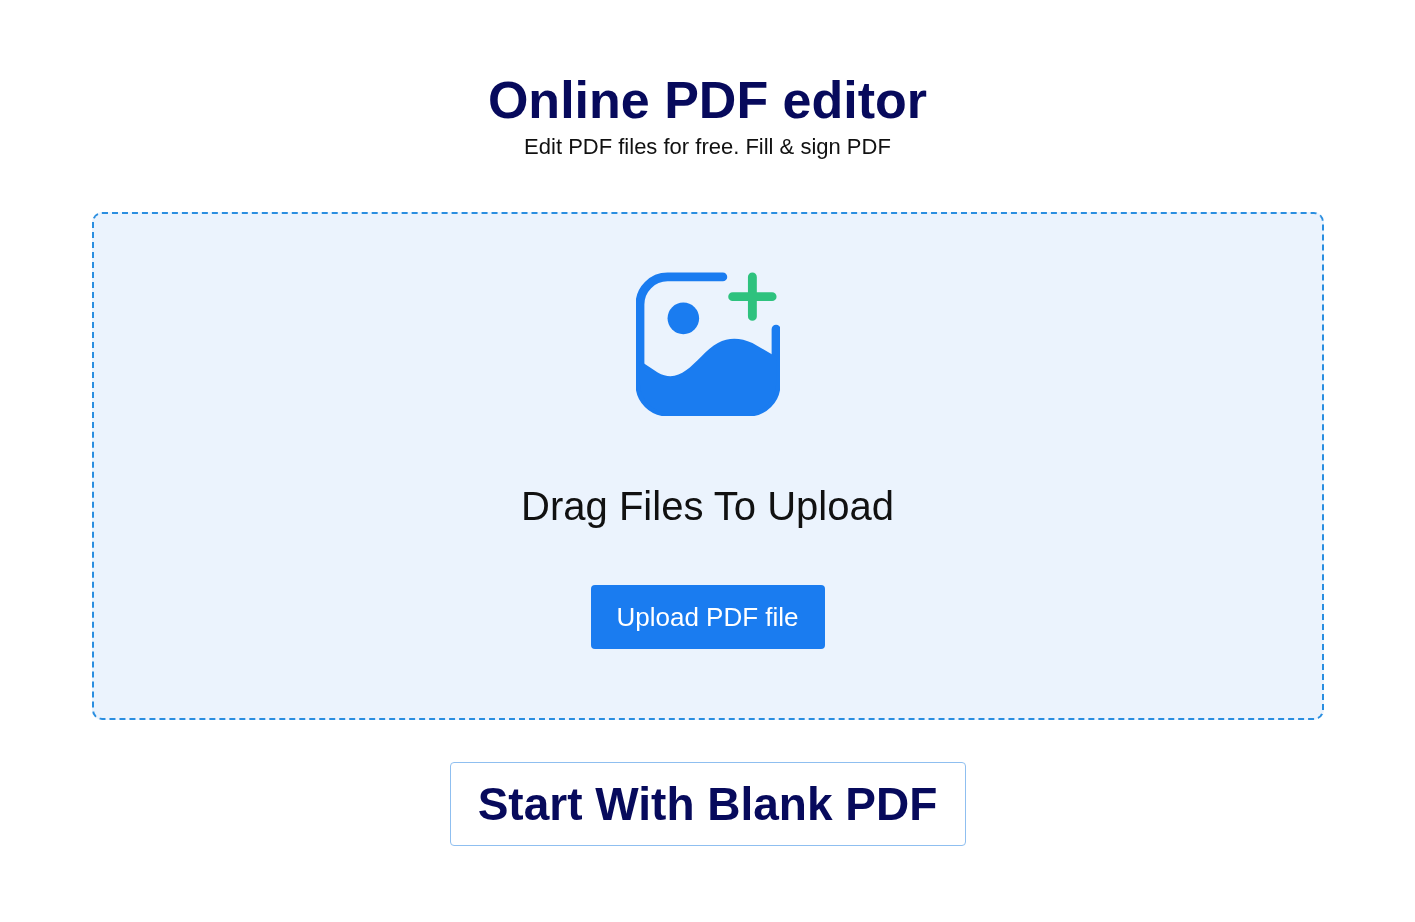  Describe the element at coordinates (707, 100) in the screenshot. I see `page-title: Online PDF editor` at that location.